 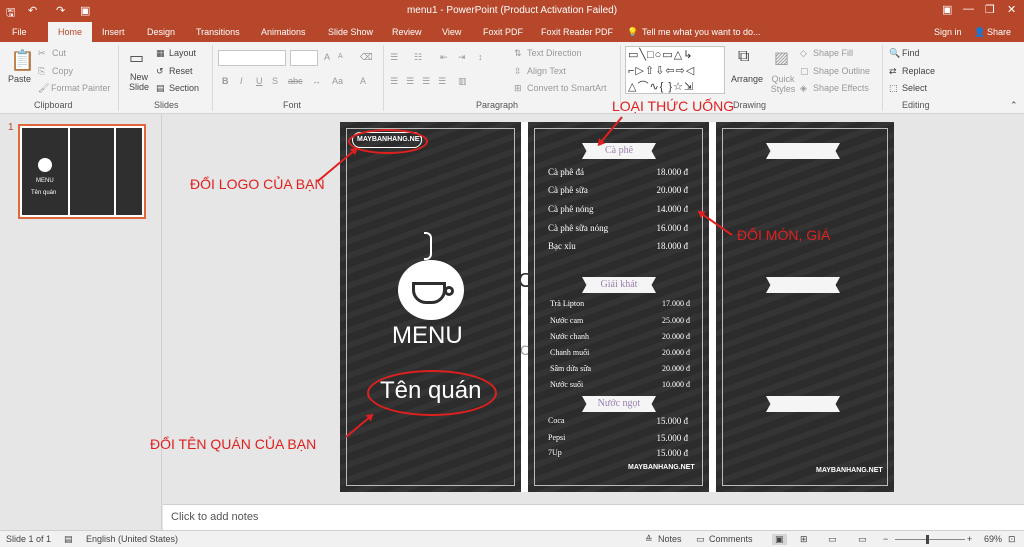 What do you see at coordinates (832, 539) in the screenshot?
I see `reading-view-icon: ▭` at bounding box center [832, 539].